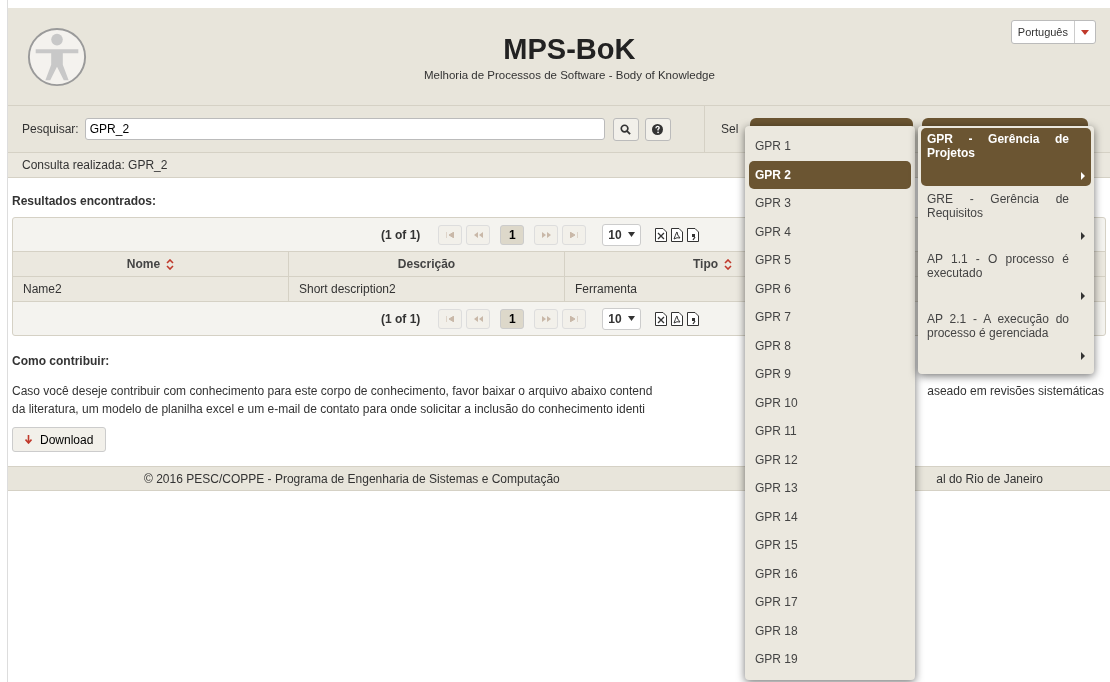 The image size is (1110, 682). What do you see at coordinates (830, 459) in the screenshot?
I see `menu-item: GPR 12` at bounding box center [830, 459].